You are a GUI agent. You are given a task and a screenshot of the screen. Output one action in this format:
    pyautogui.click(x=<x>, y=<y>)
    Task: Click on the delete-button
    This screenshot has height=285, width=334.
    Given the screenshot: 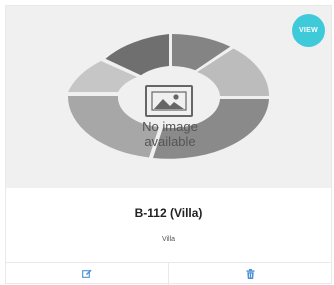 What is the action you would take?
    pyautogui.click(x=249, y=274)
    